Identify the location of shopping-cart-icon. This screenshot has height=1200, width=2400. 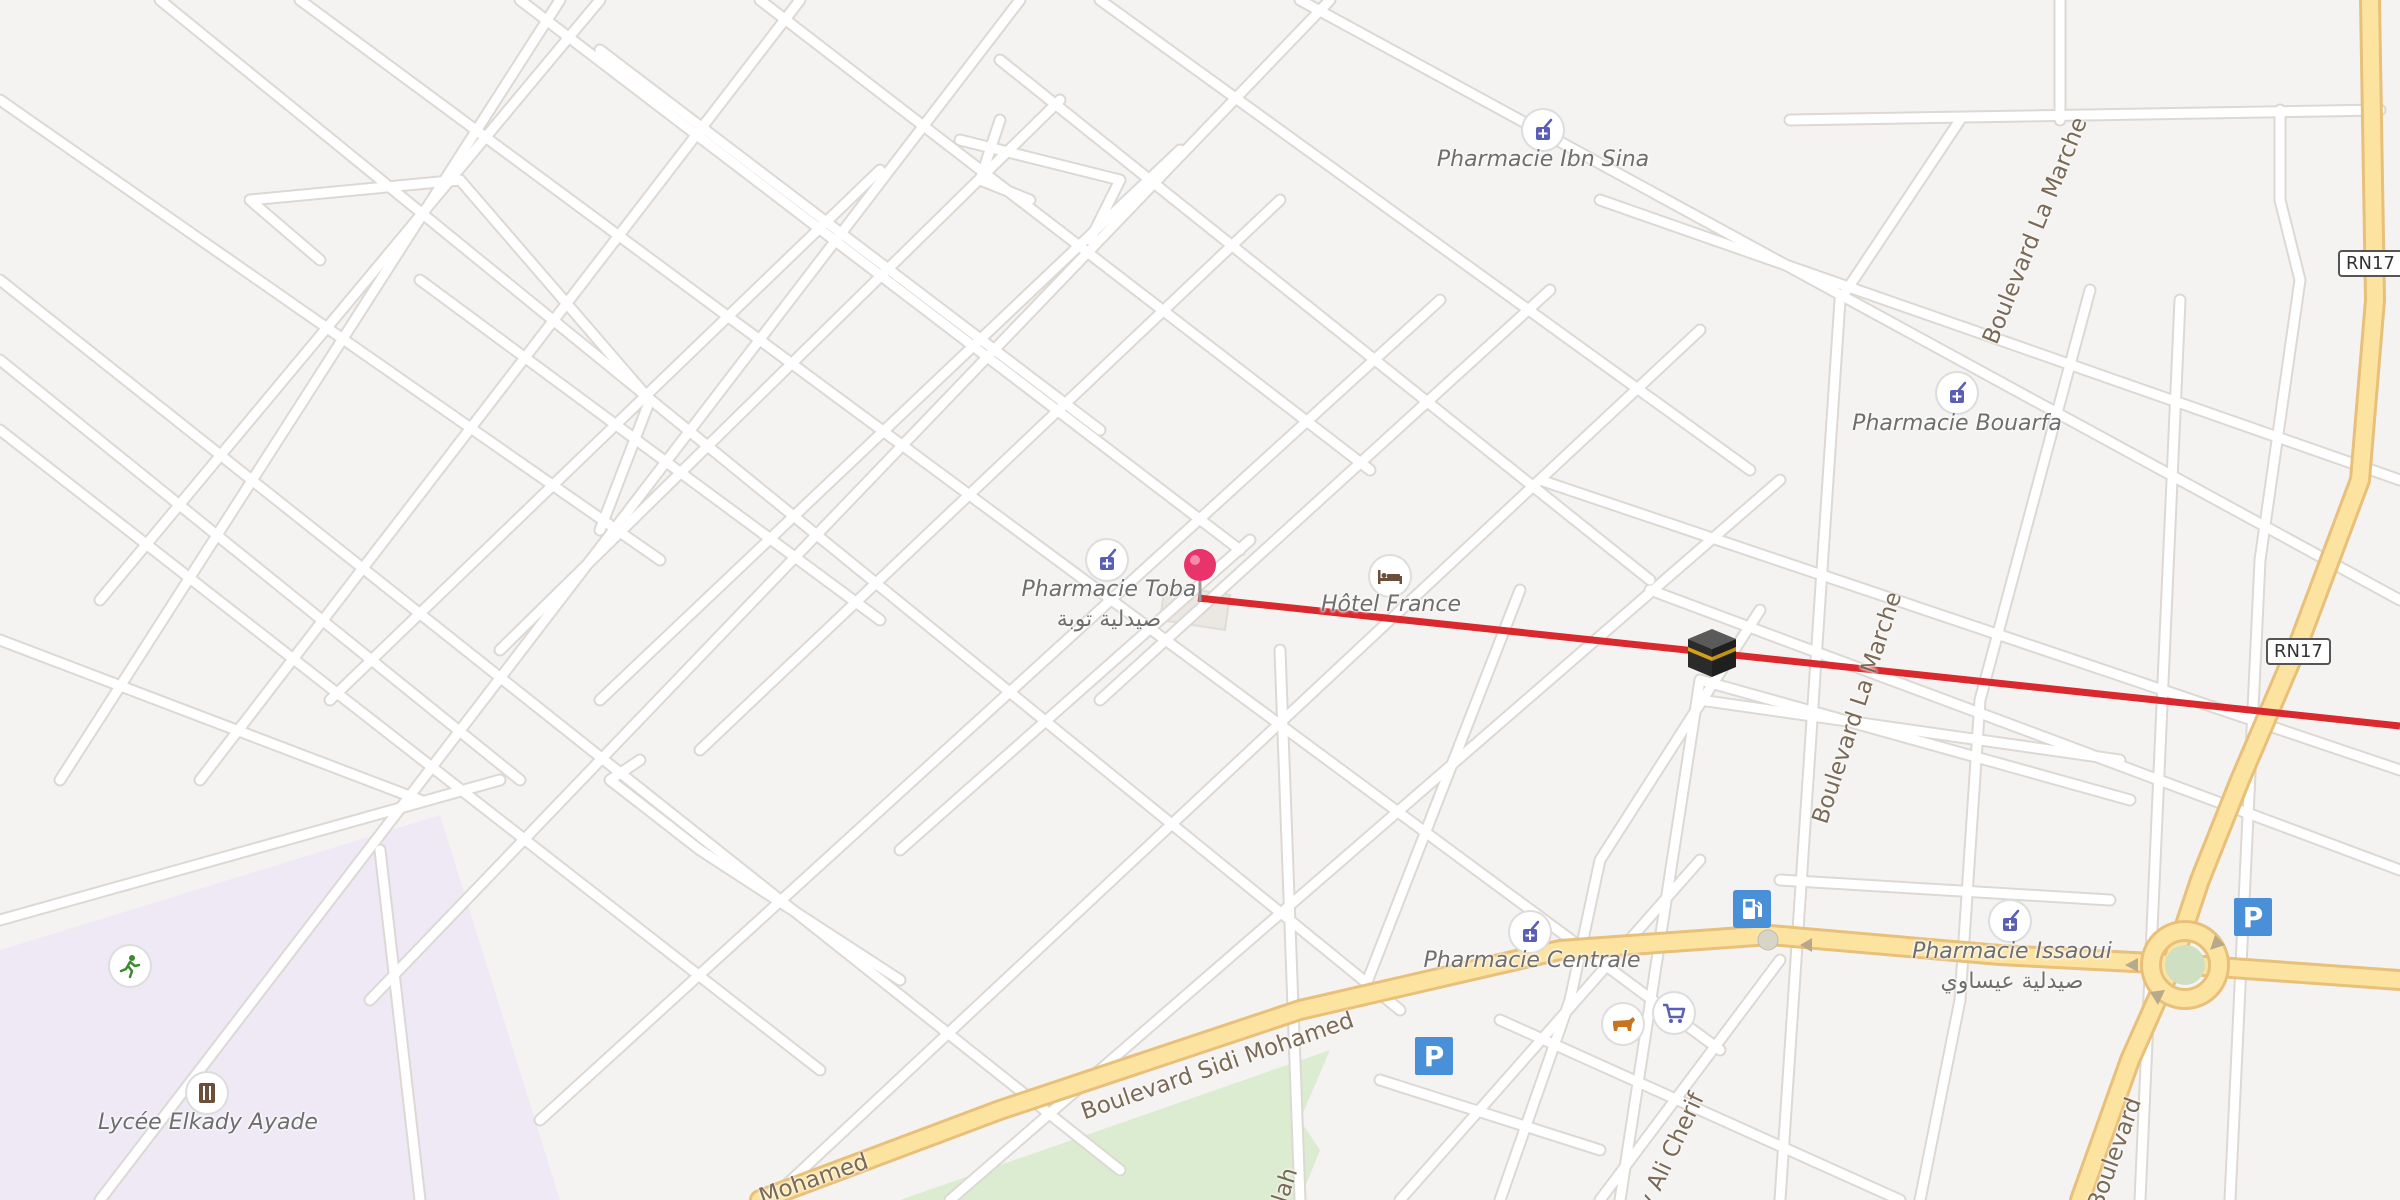
(1674, 1013).